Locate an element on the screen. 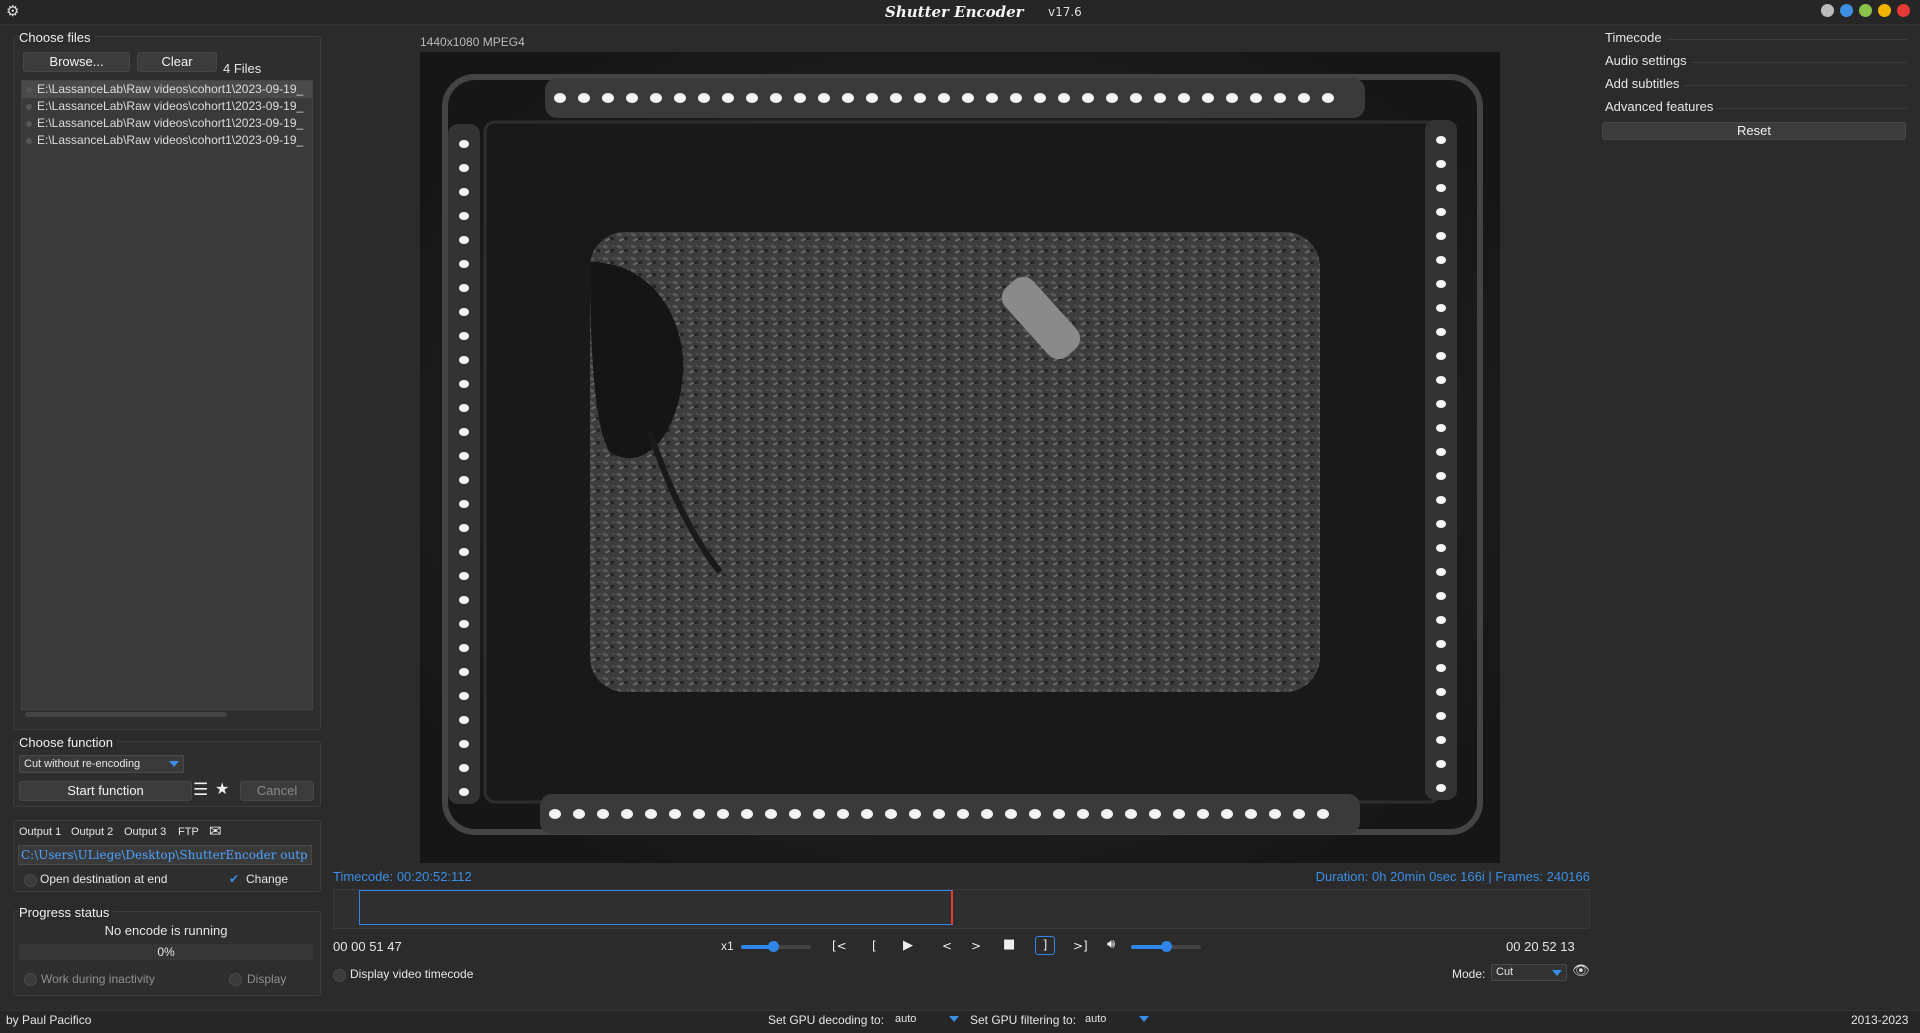 This screenshot has width=1920, height=1033. volume-icon: 🔊︎ is located at coordinates (1111, 944).